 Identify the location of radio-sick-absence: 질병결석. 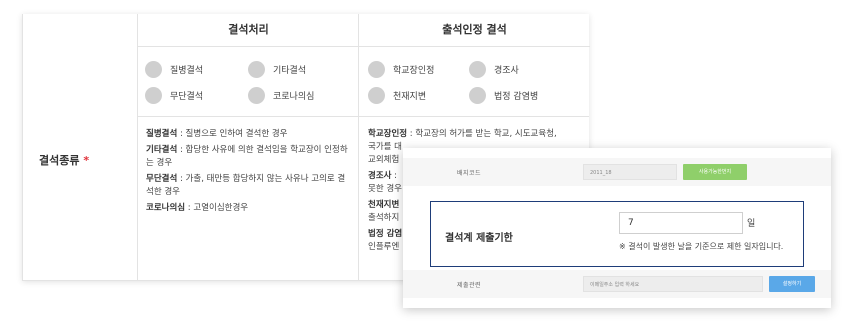
(174, 69).